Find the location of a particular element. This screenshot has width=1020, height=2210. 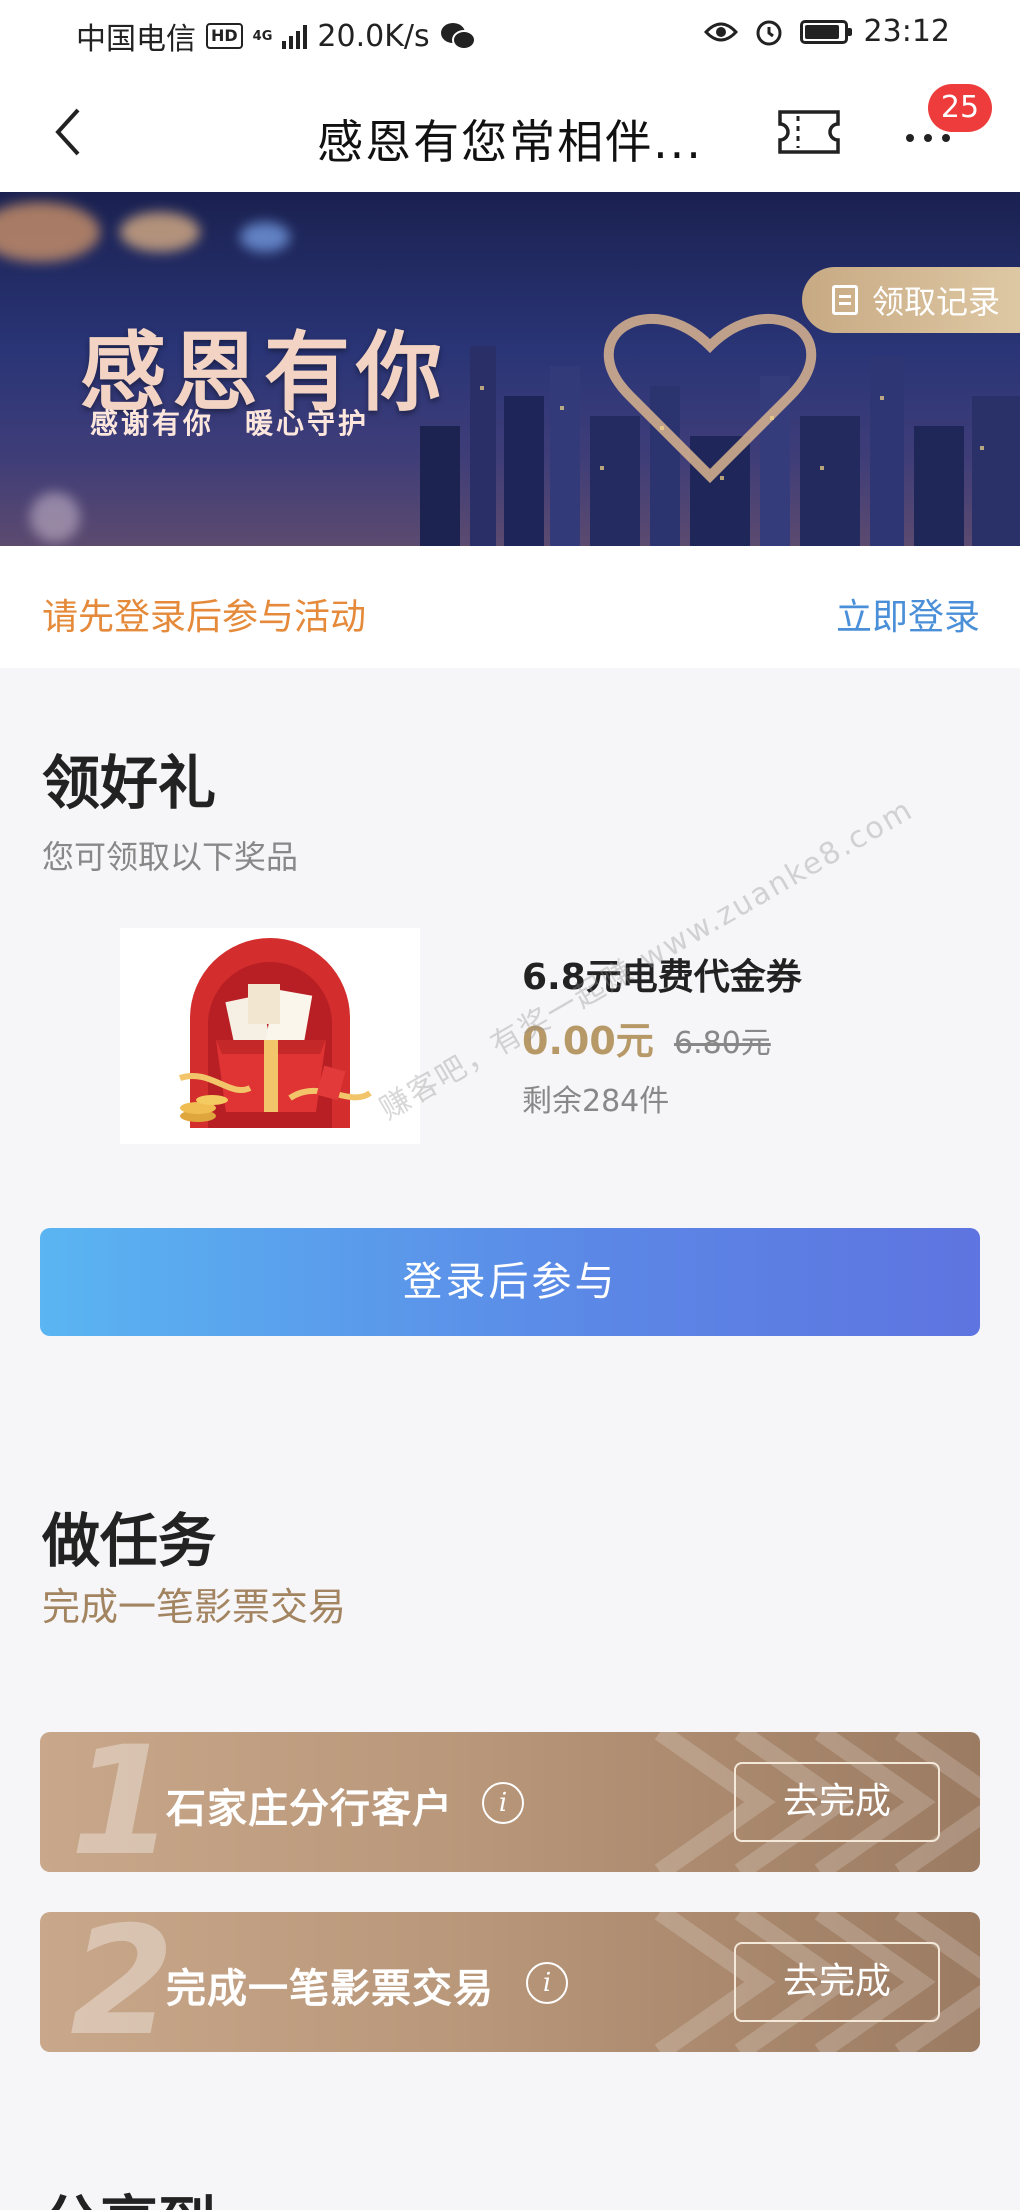

ticket-button is located at coordinates (809, 132).